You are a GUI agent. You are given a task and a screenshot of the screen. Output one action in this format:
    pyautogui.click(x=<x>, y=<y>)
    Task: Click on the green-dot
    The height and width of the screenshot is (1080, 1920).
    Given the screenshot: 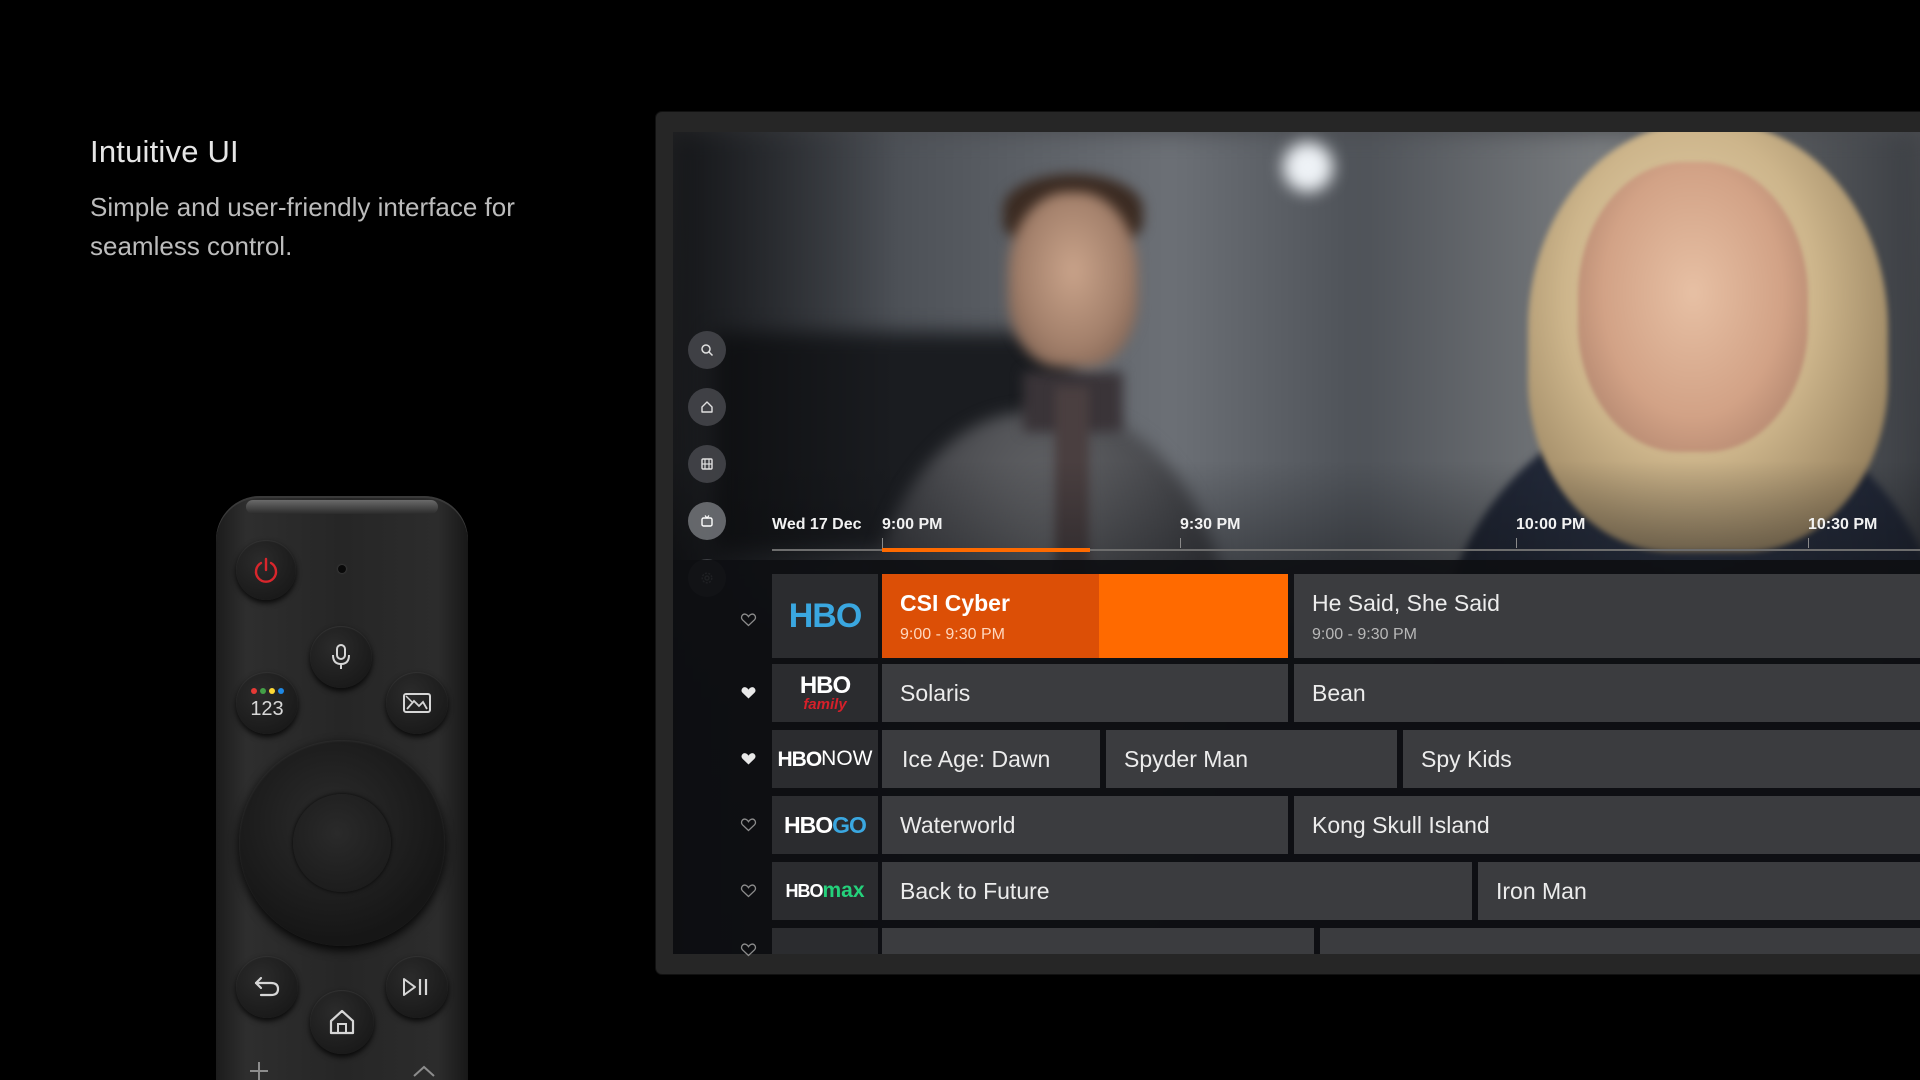 What is the action you would take?
    pyautogui.click(x=262, y=691)
    